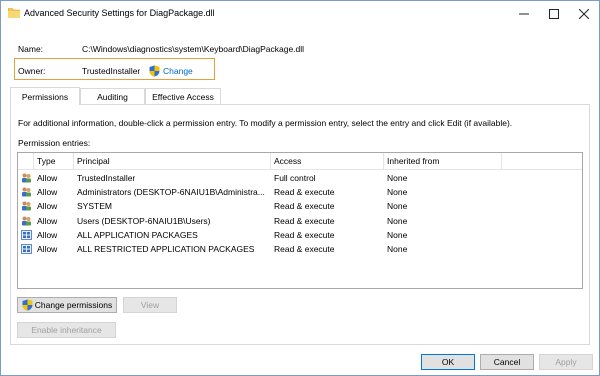 Image resolution: width=600 pixels, height=376 pixels. I want to click on owner-value: TrustedInstaller, so click(111, 71).